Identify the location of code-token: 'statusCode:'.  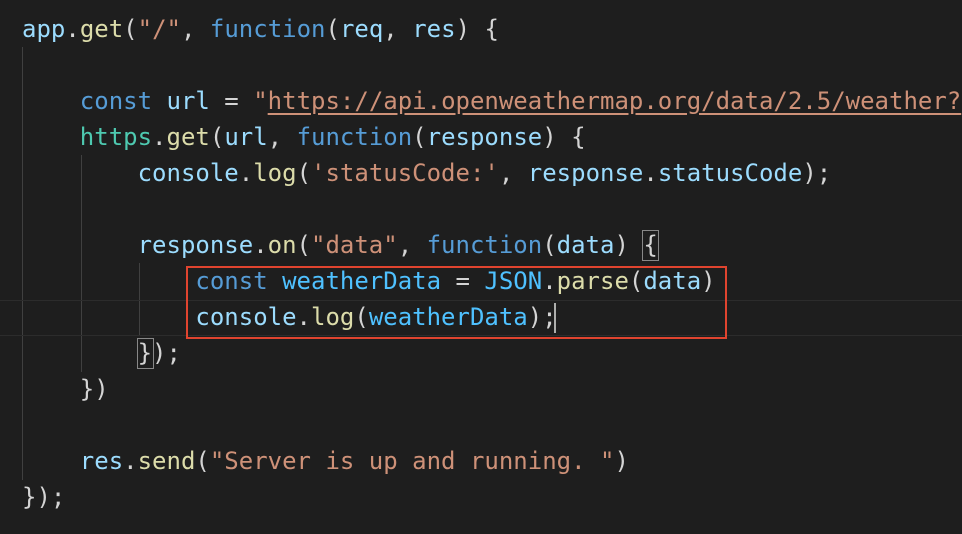
(405, 173).